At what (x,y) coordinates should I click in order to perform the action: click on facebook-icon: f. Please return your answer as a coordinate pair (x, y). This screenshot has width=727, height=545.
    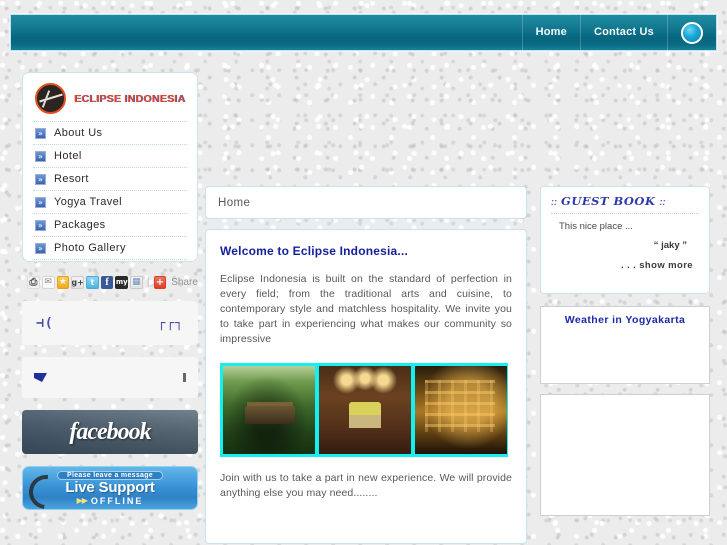
    Looking at the image, I should click on (107, 282).